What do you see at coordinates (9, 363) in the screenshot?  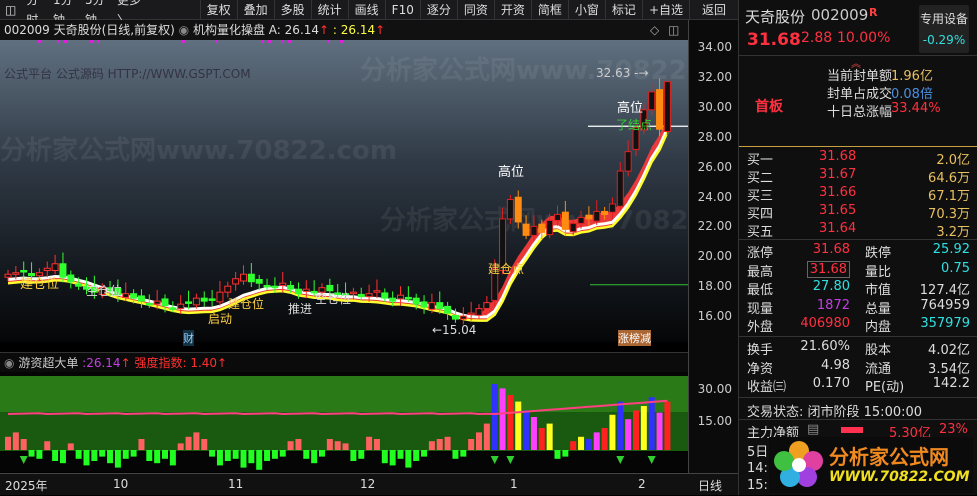 I see `sub-dropdown-icon: ◉` at bounding box center [9, 363].